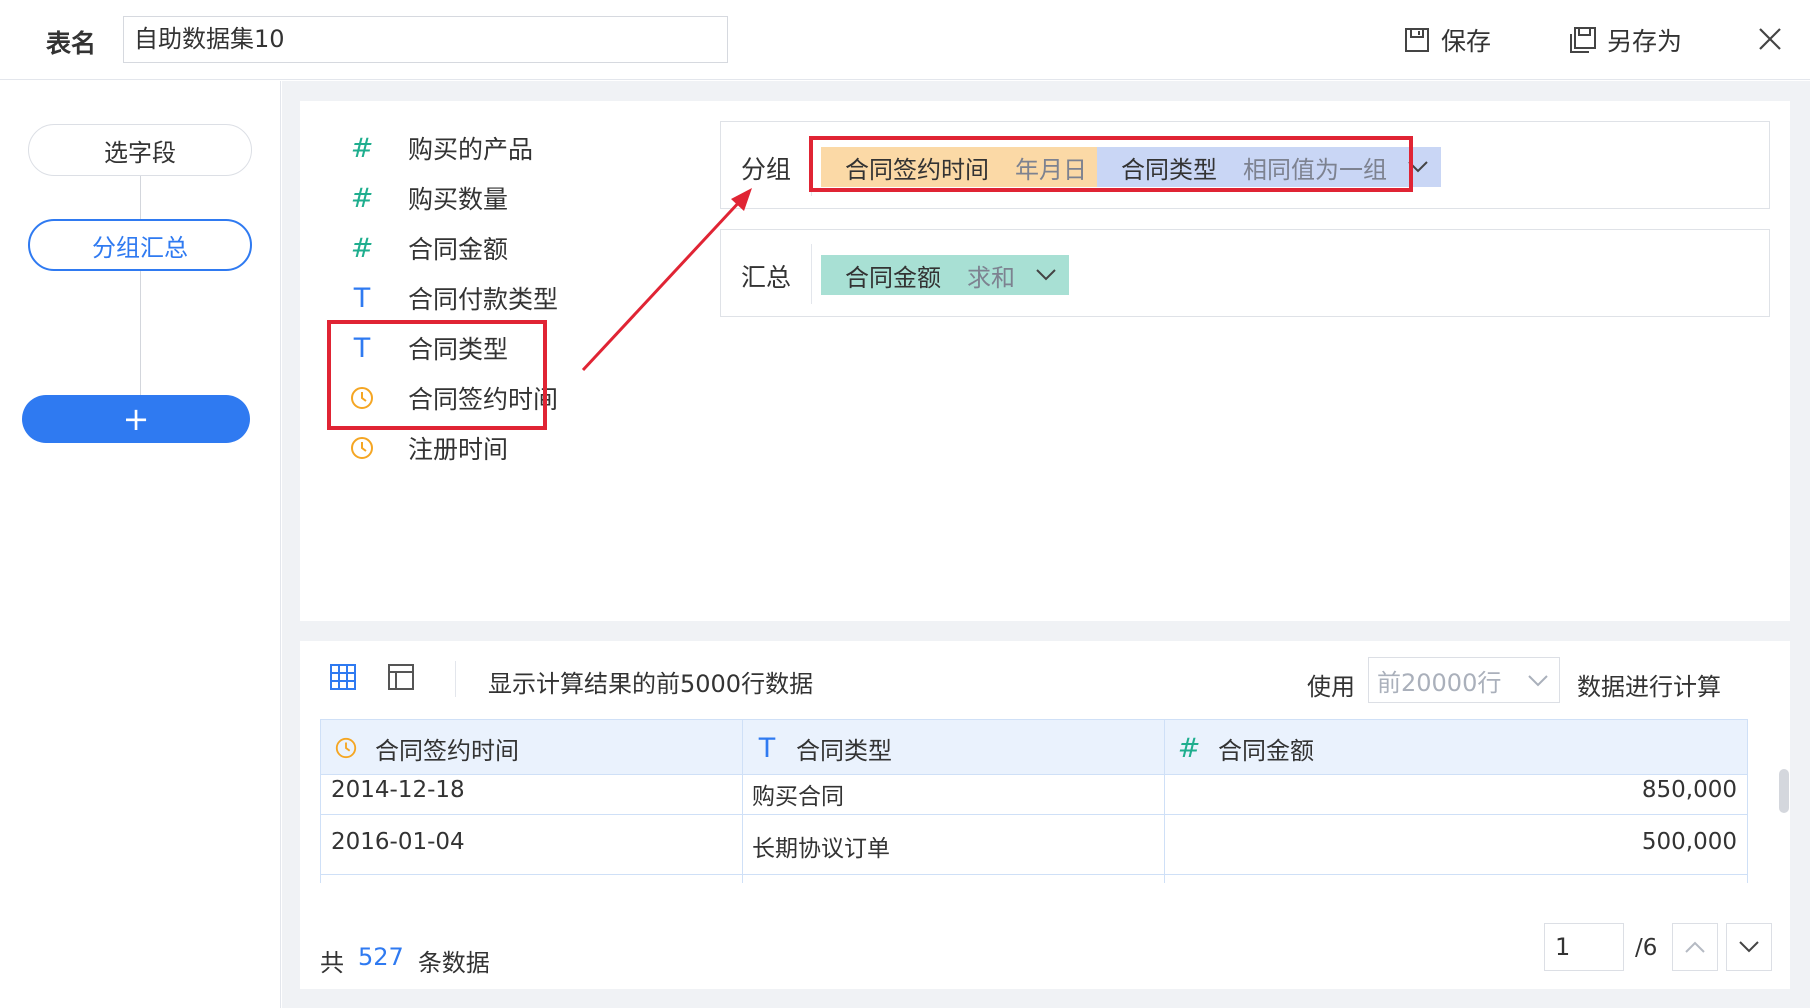  I want to click on row-limit-select: 前20000行, so click(1464, 680).